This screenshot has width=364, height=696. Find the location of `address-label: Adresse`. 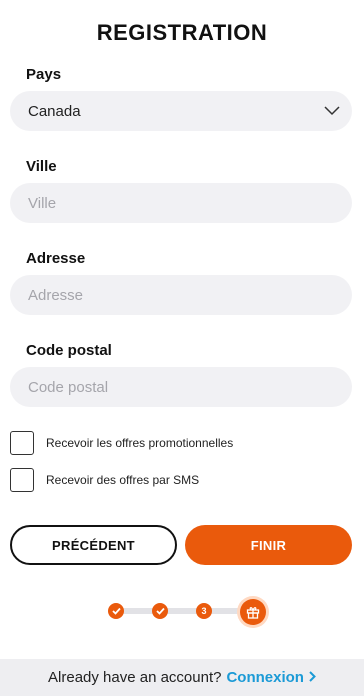

address-label: Adresse is located at coordinates (56, 258).